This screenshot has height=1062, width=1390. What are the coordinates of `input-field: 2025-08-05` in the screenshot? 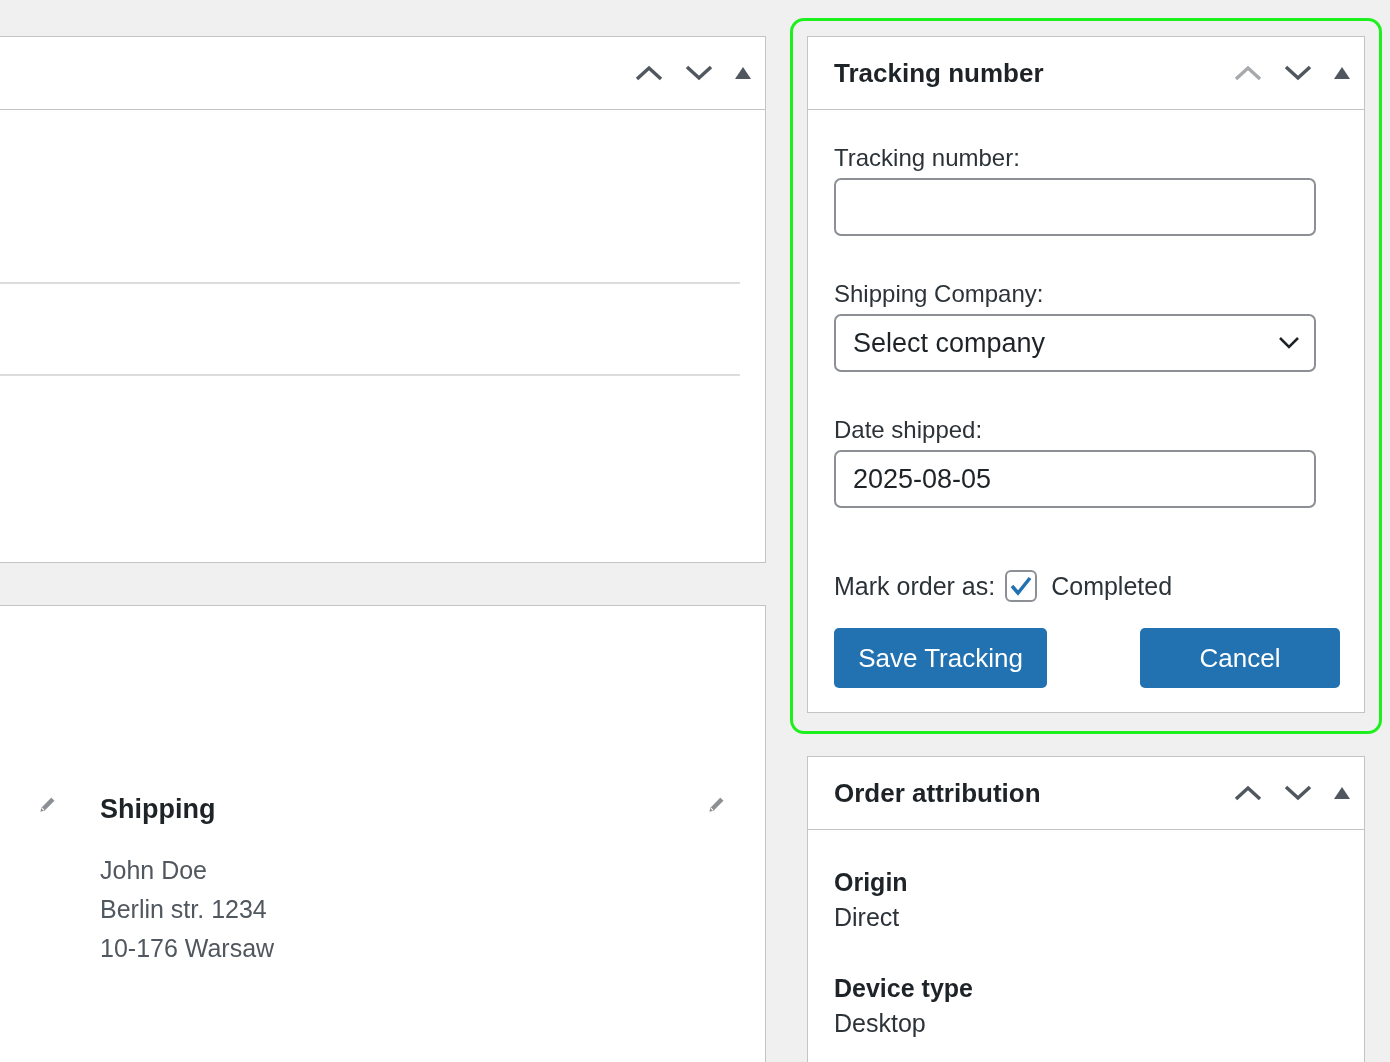 It's located at (1075, 479).